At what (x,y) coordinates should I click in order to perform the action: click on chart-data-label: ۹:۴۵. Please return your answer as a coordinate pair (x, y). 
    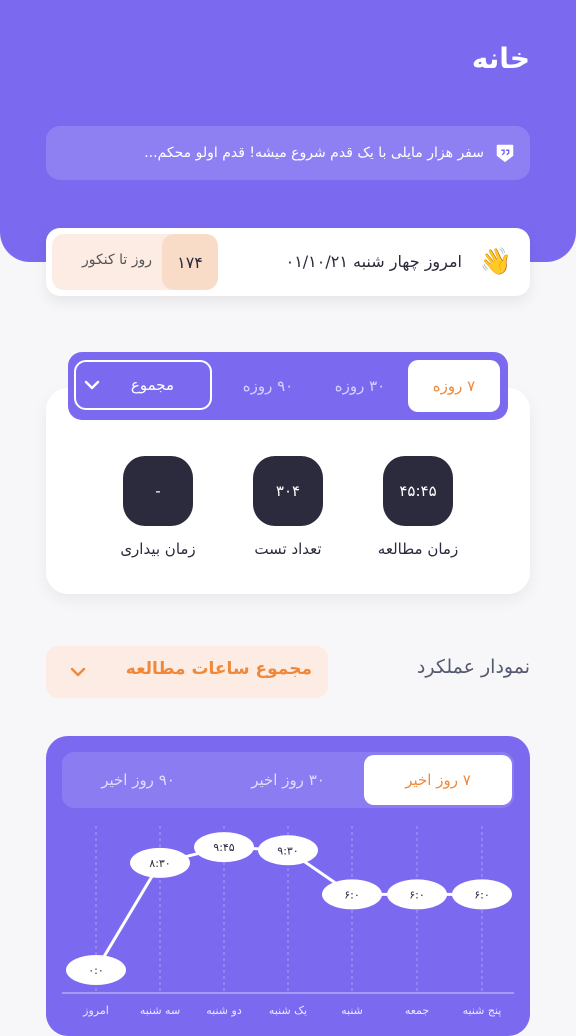
    Looking at the image, I should click on (224, 847).